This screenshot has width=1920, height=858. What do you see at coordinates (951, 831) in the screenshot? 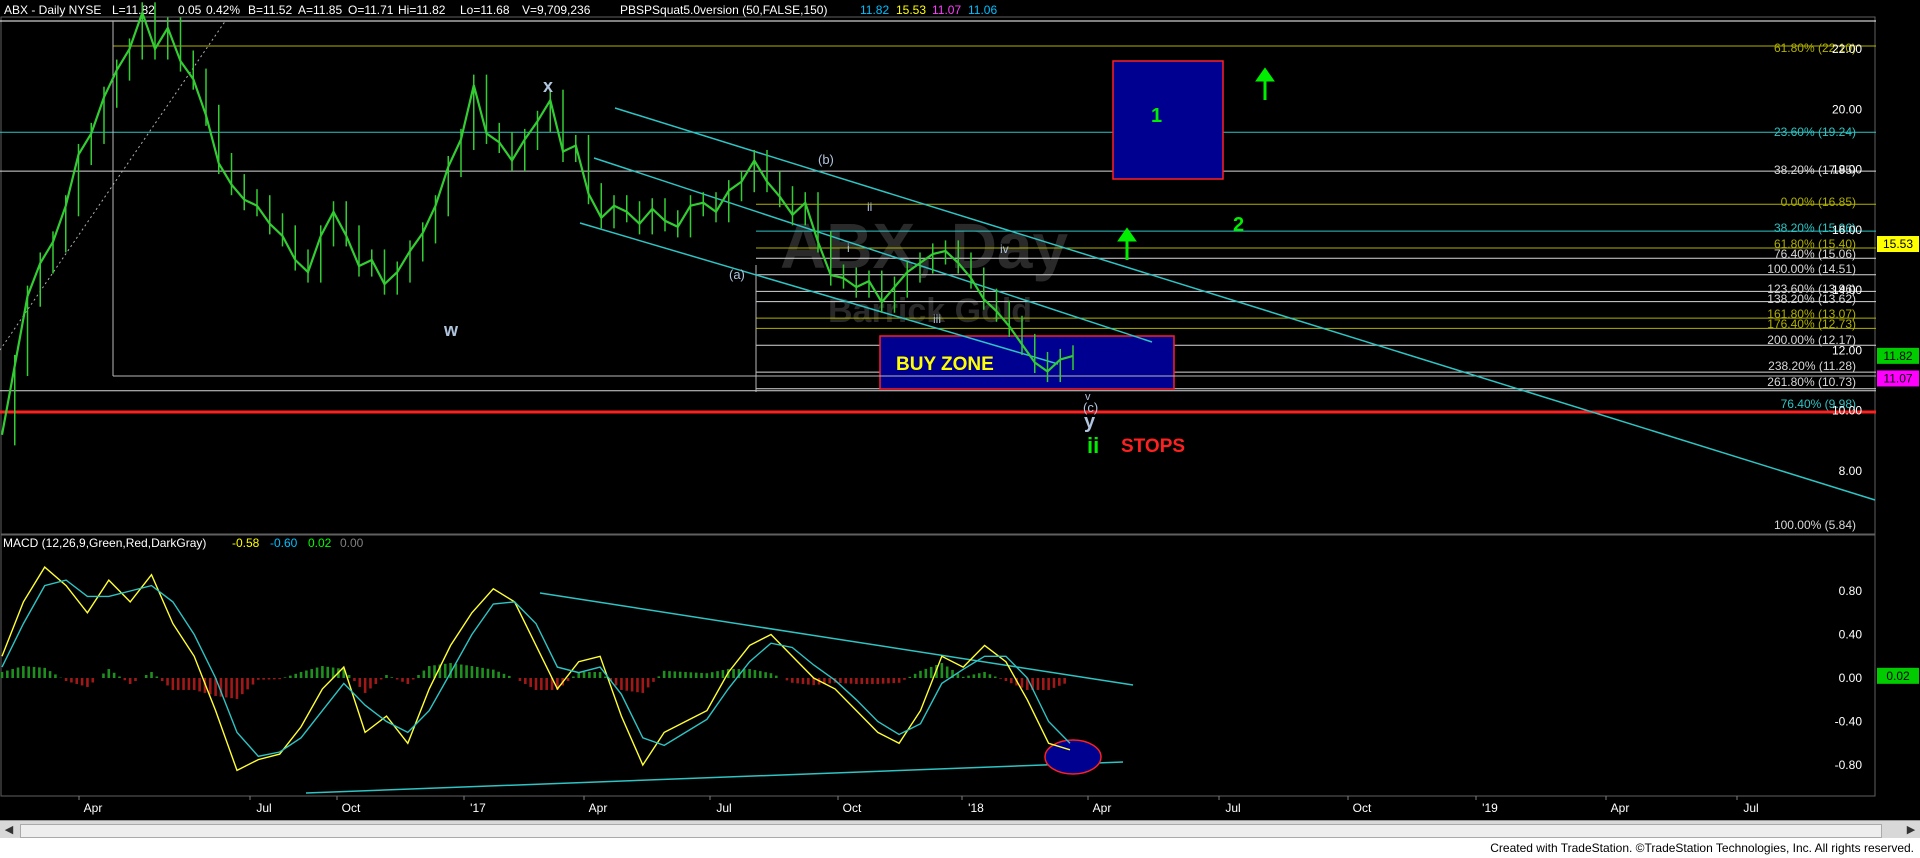
I see `scrollbar-thumb` at bounding box center [951, 831].